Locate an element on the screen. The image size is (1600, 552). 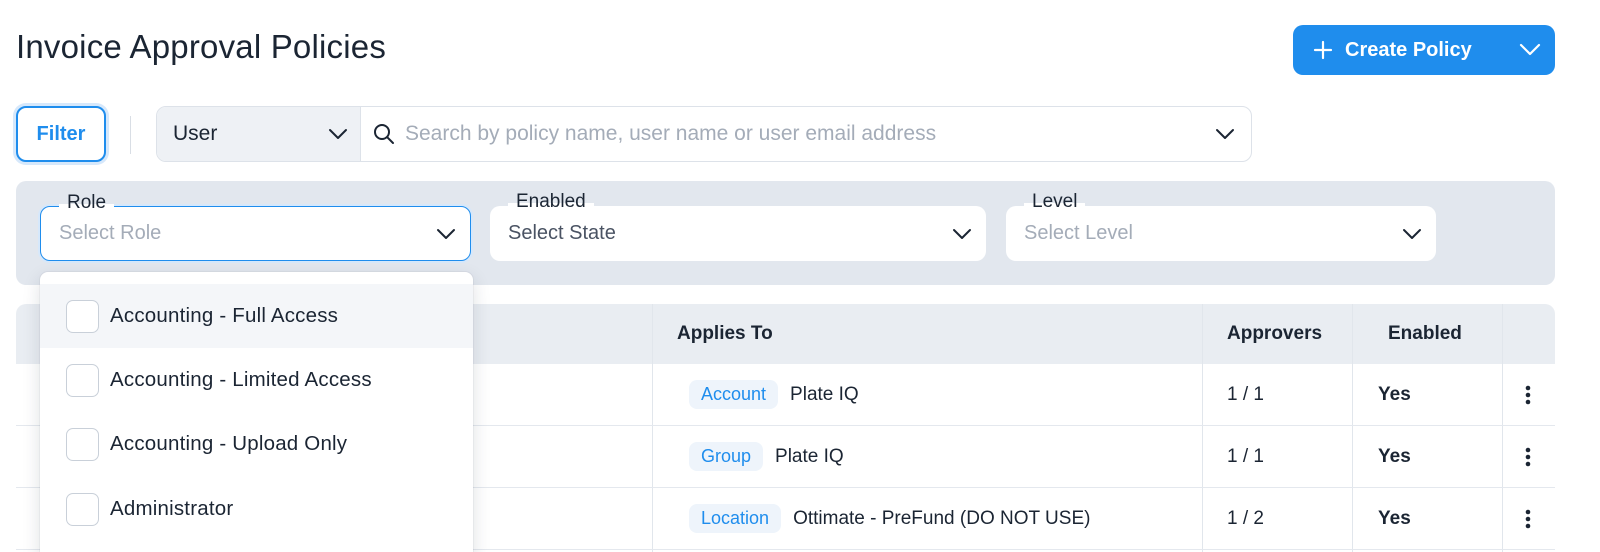
role-select: Role Select Role is located at coordinates (255, 226).